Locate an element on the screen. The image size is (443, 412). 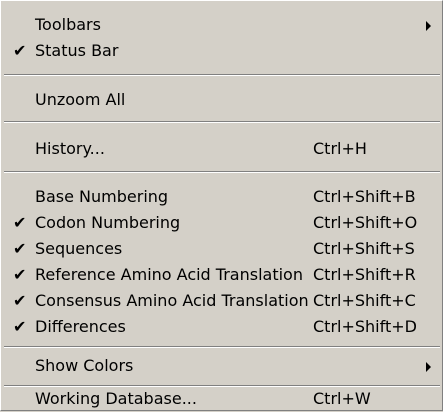
menu-item-label: Codon Numbering is located at coordinates (108, 222).